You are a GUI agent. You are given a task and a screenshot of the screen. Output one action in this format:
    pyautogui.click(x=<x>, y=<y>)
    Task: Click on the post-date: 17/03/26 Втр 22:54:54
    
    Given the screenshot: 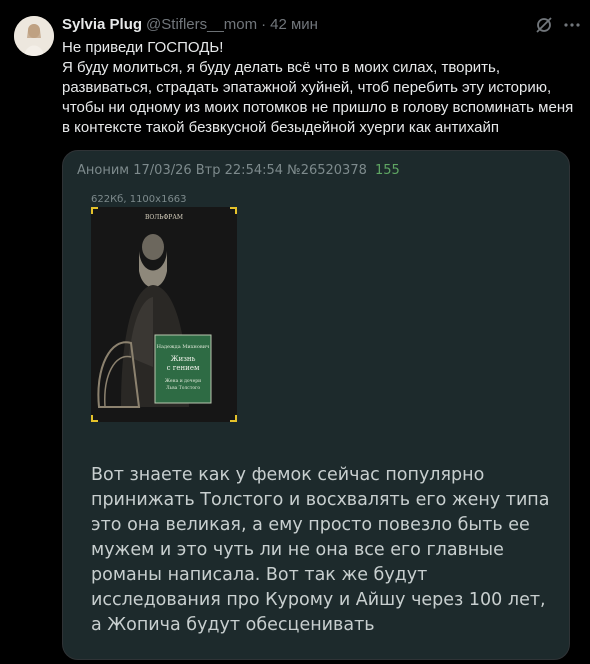 What is the action you would take?
    pyautogui.click(x=208, y=170)
    